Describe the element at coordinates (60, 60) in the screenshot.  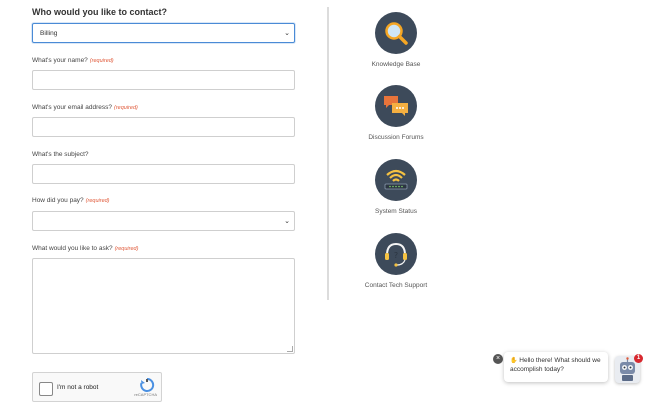
I see `name-label-text: What's your name?` at that location.